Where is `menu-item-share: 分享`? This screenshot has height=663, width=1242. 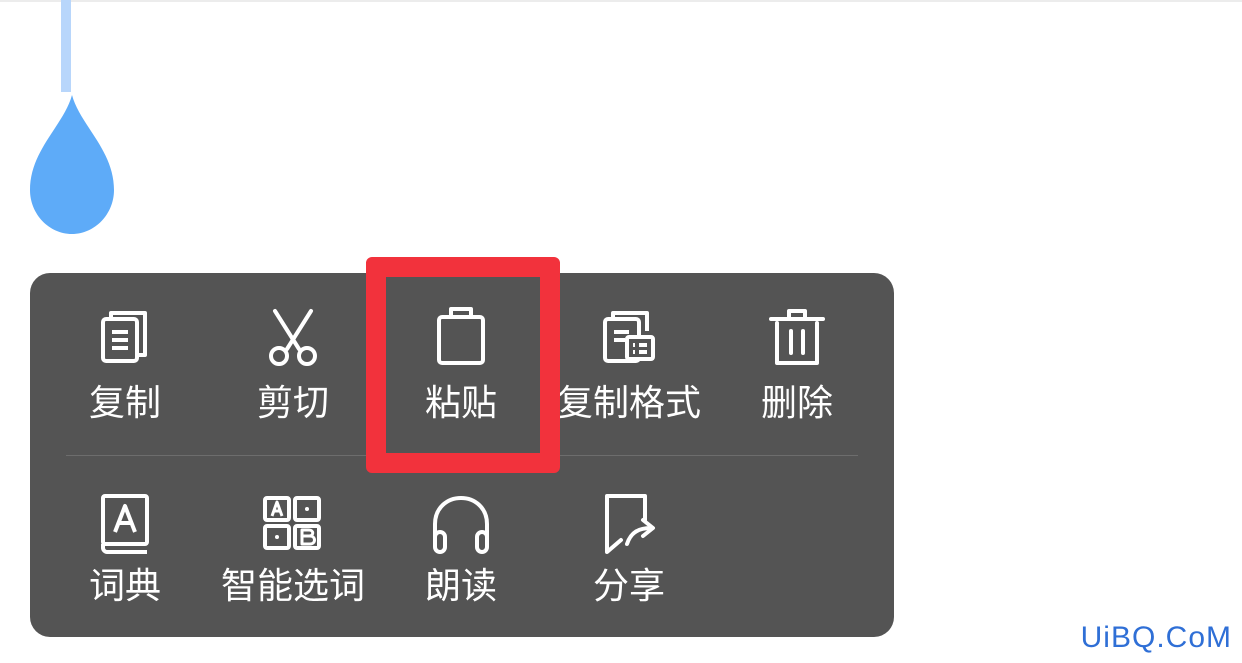 menu-item-share: 分享 is located at coordinates (629, 531).